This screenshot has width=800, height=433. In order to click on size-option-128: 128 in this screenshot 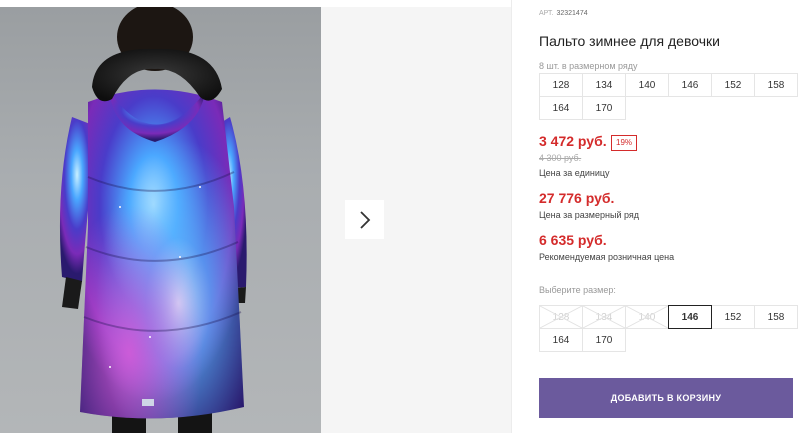, I will do `click(561, 317)`.